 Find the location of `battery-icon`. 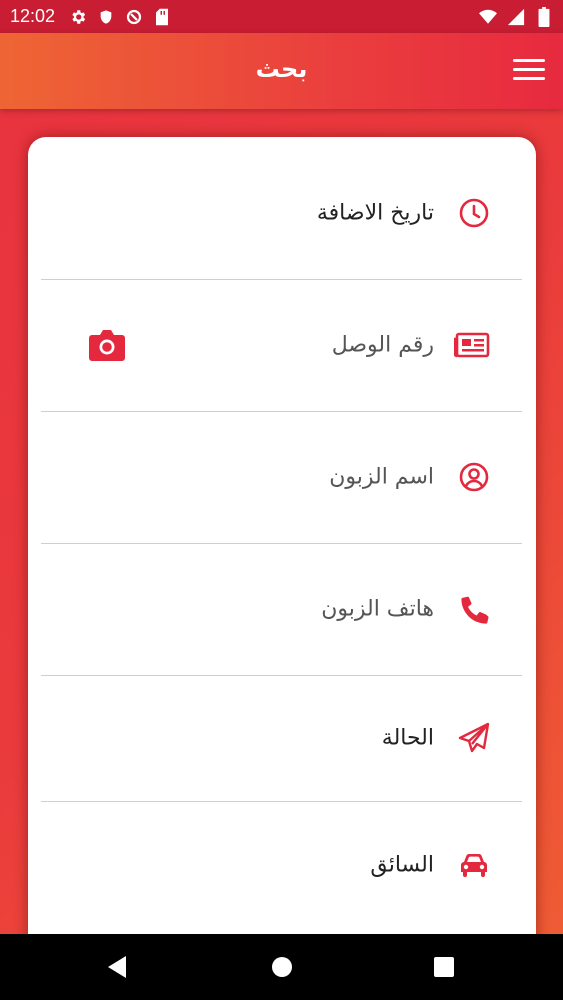

battery-icon is located at coordinates (544, 16).